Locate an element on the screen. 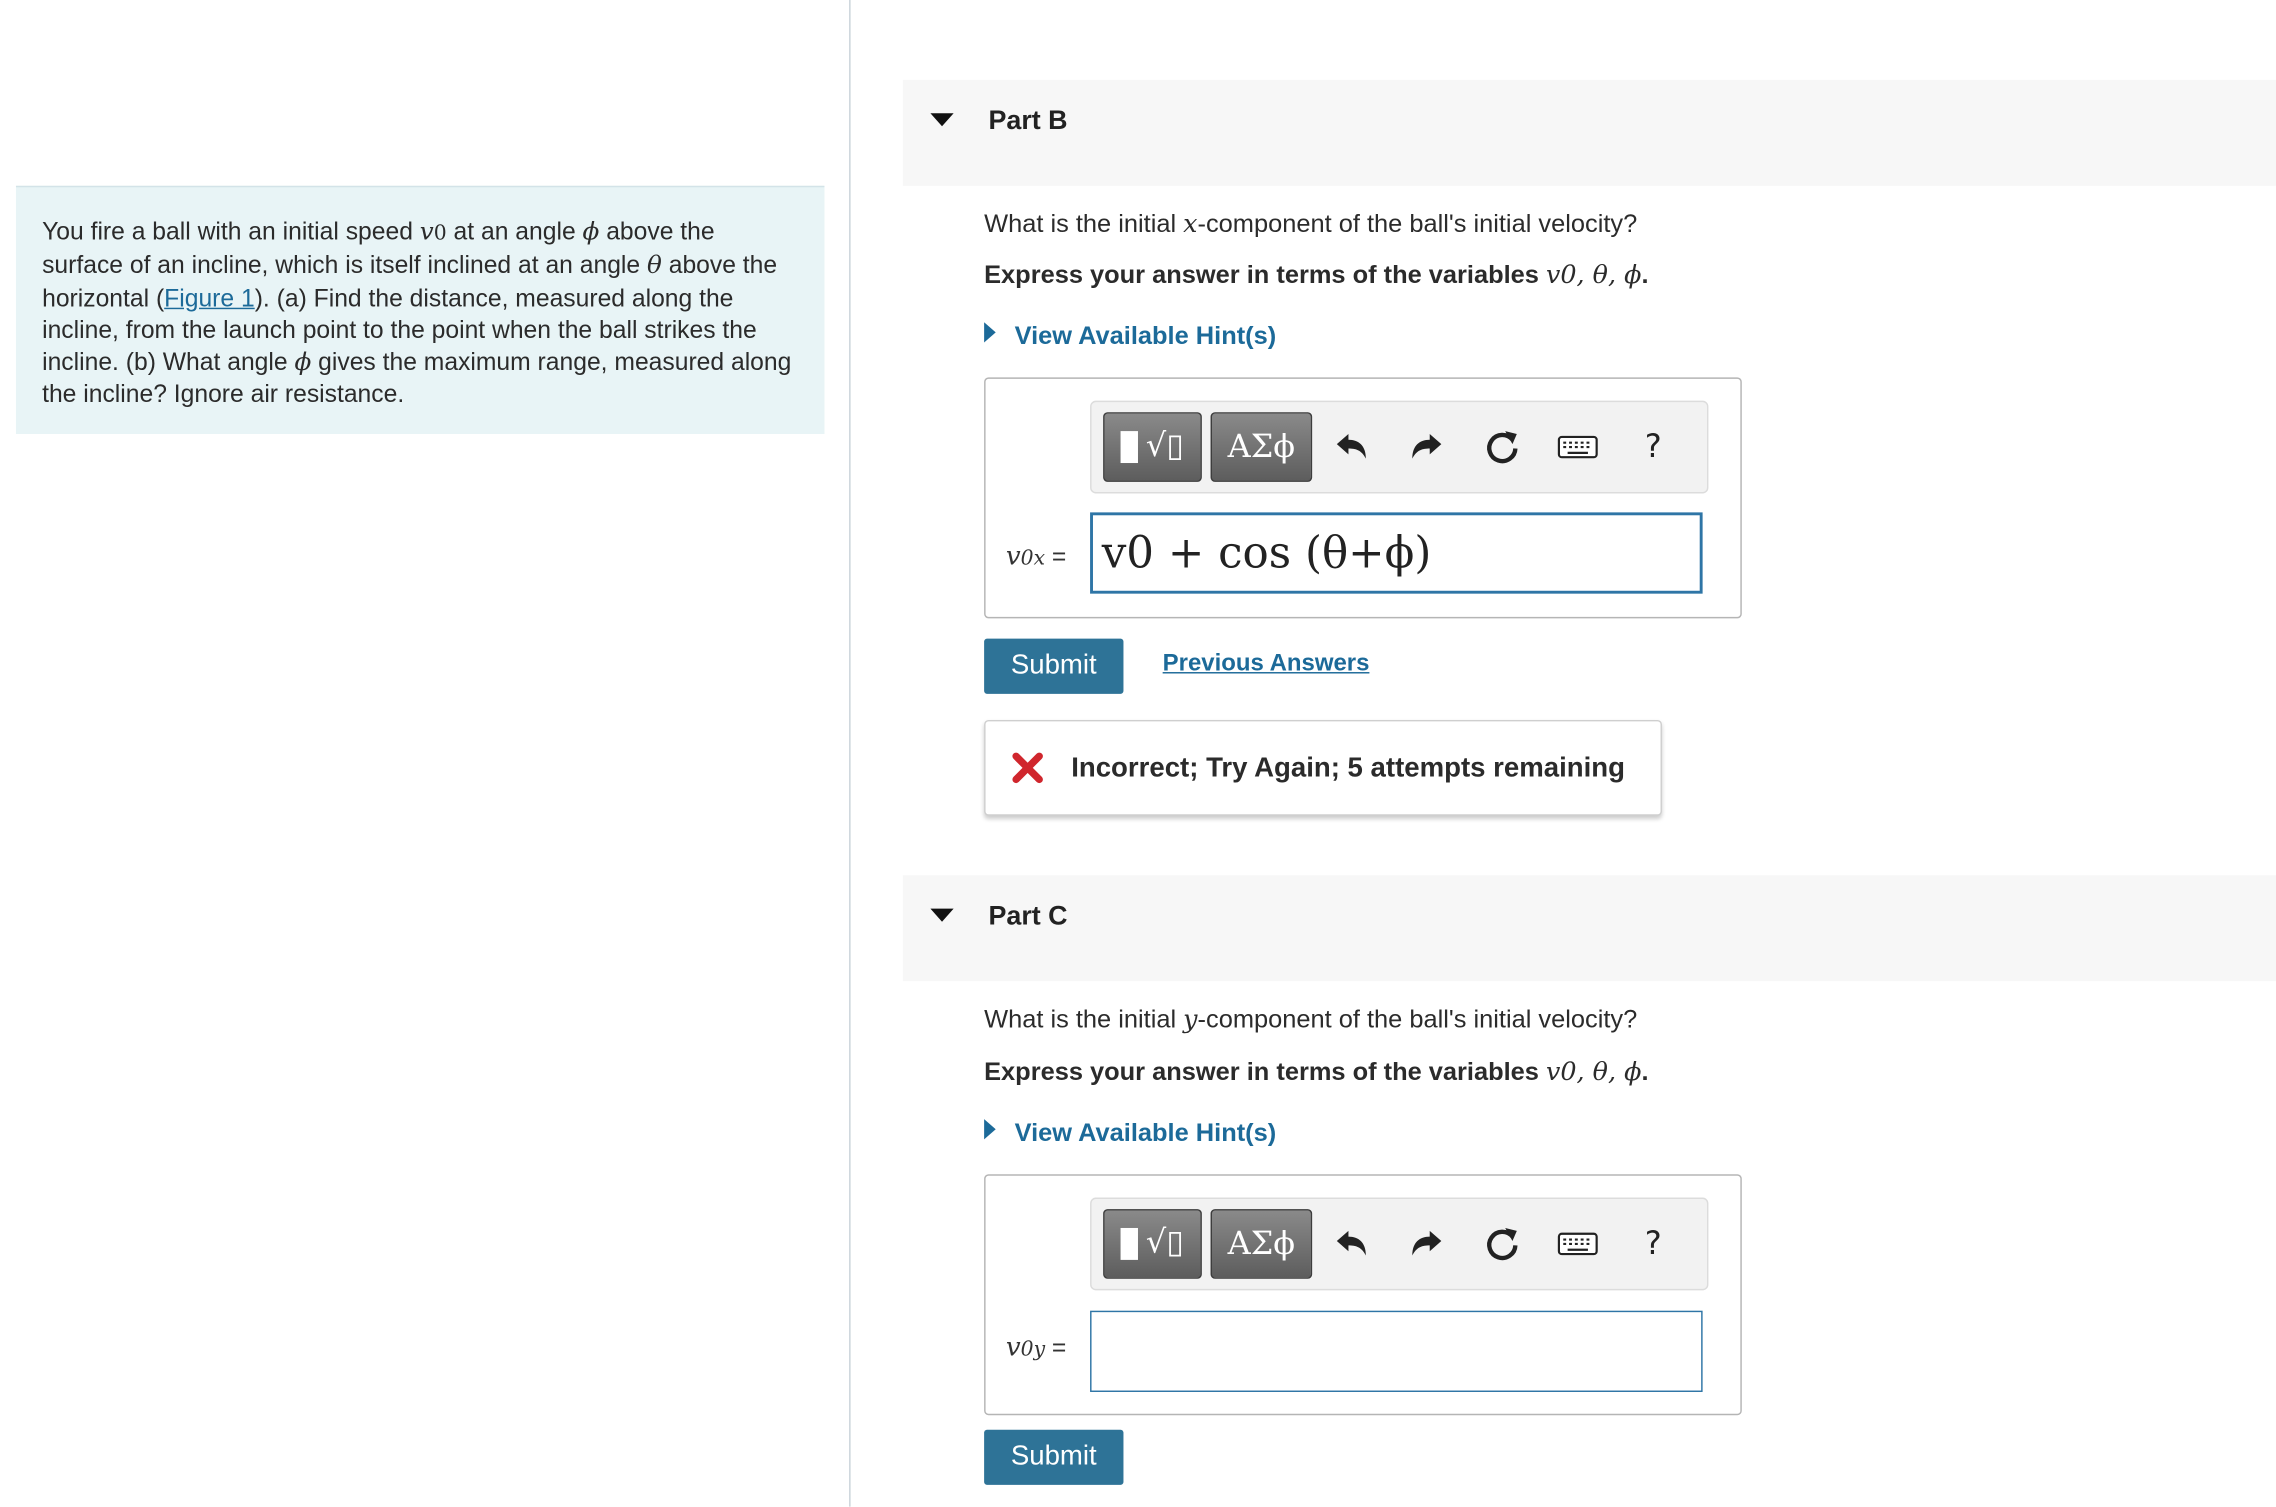  previous-answers-link: Previous Answers is located at coordinates (1266, 664).